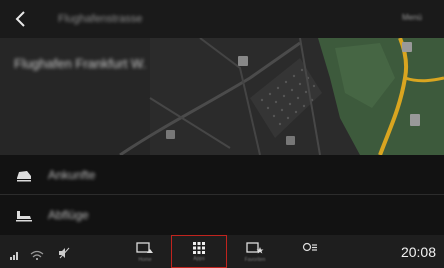  What do you see at coordinates (144, 247) in the screenshot?
I see `home-screen-icon` at bounding box center [144, 247].